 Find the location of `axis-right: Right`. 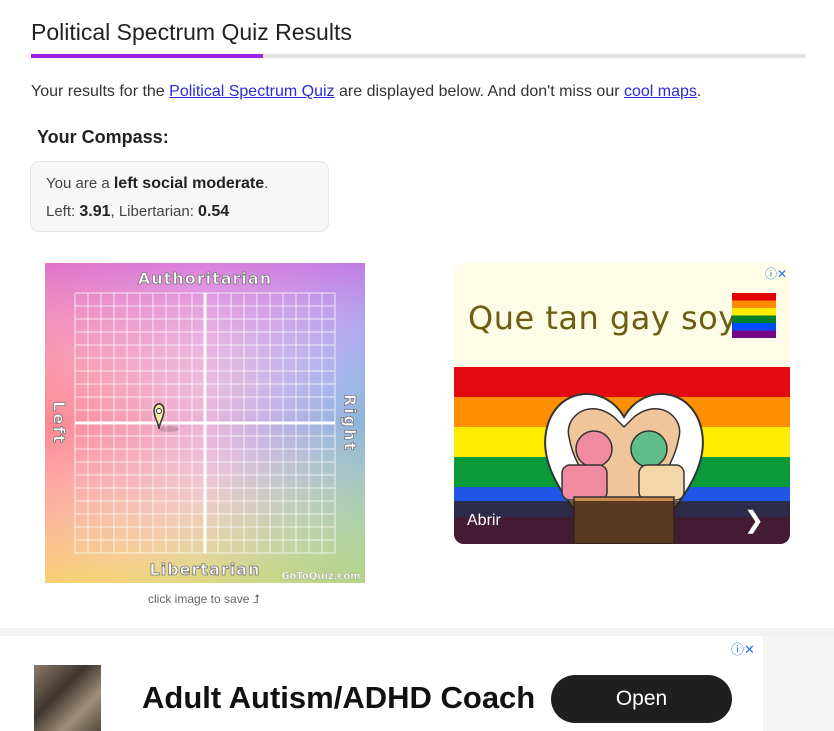

axis-right: Right is located at coordinates (350, 423).